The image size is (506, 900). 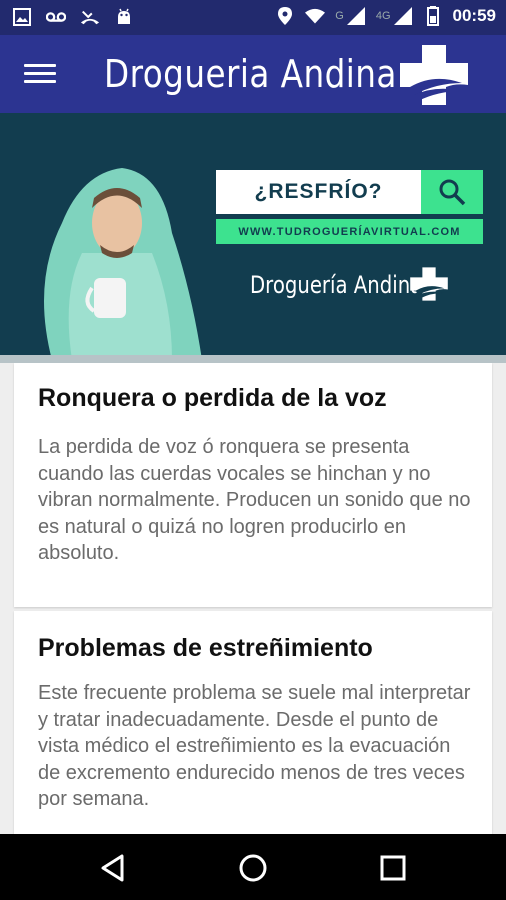 What do you see at coordinates (452, 192) in the screenshot?
I see `search-icon` at bounding box center [452, 192].